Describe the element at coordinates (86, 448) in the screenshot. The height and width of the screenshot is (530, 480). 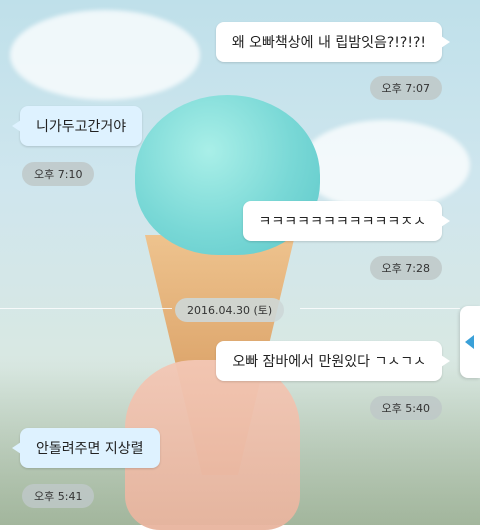
I see `message-bubble: 안돌려주면 지상렬` at that location.